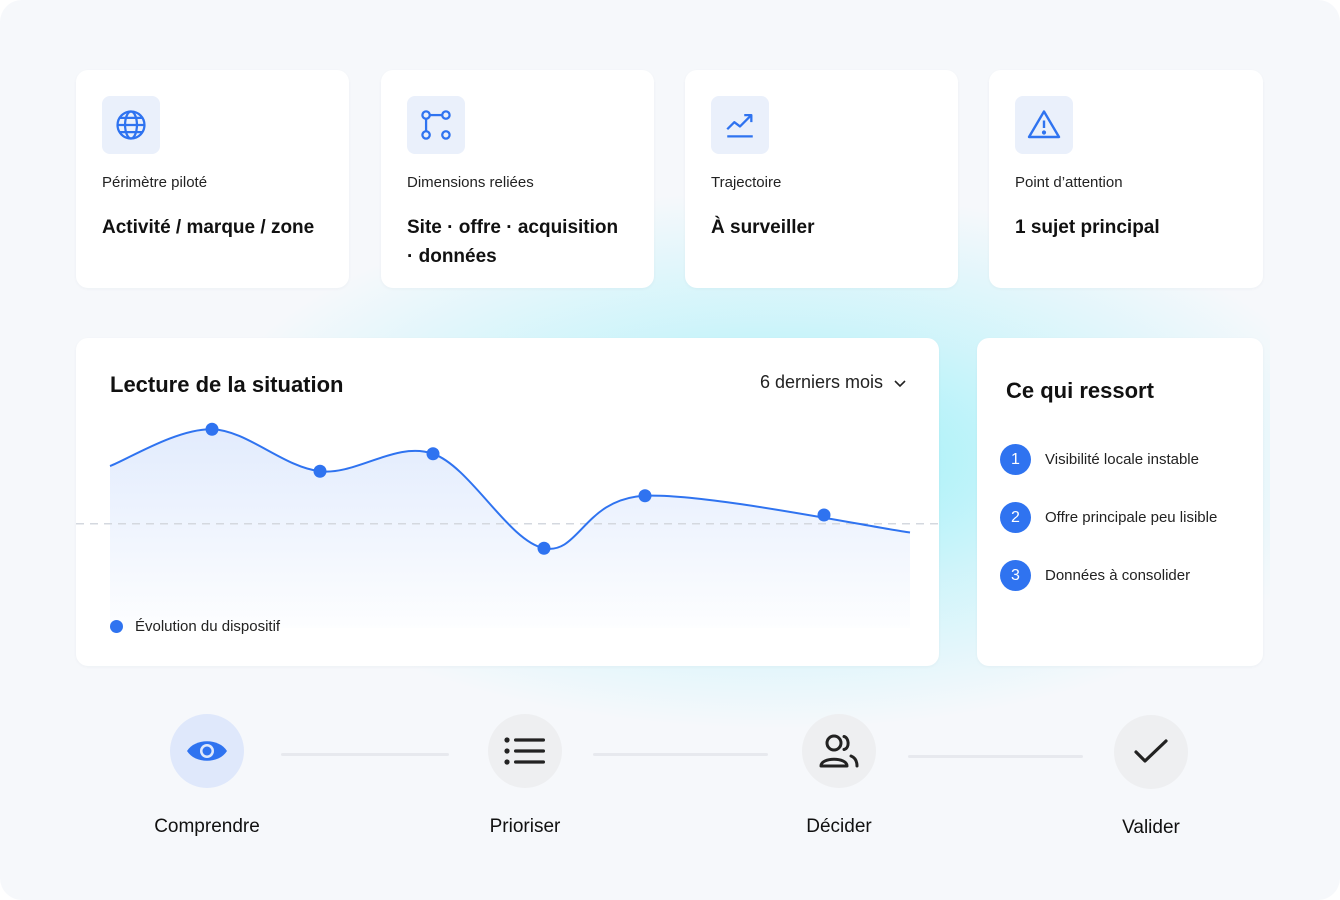  Describe the element at coordinates (1015, 575) in the screenshot. I see `highlight-number: 3` at that location.